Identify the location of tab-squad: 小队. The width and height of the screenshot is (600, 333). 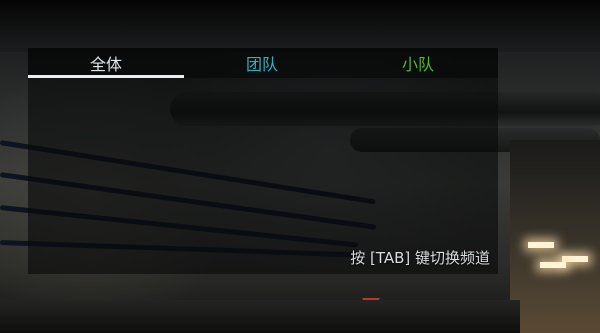
(418, 63).